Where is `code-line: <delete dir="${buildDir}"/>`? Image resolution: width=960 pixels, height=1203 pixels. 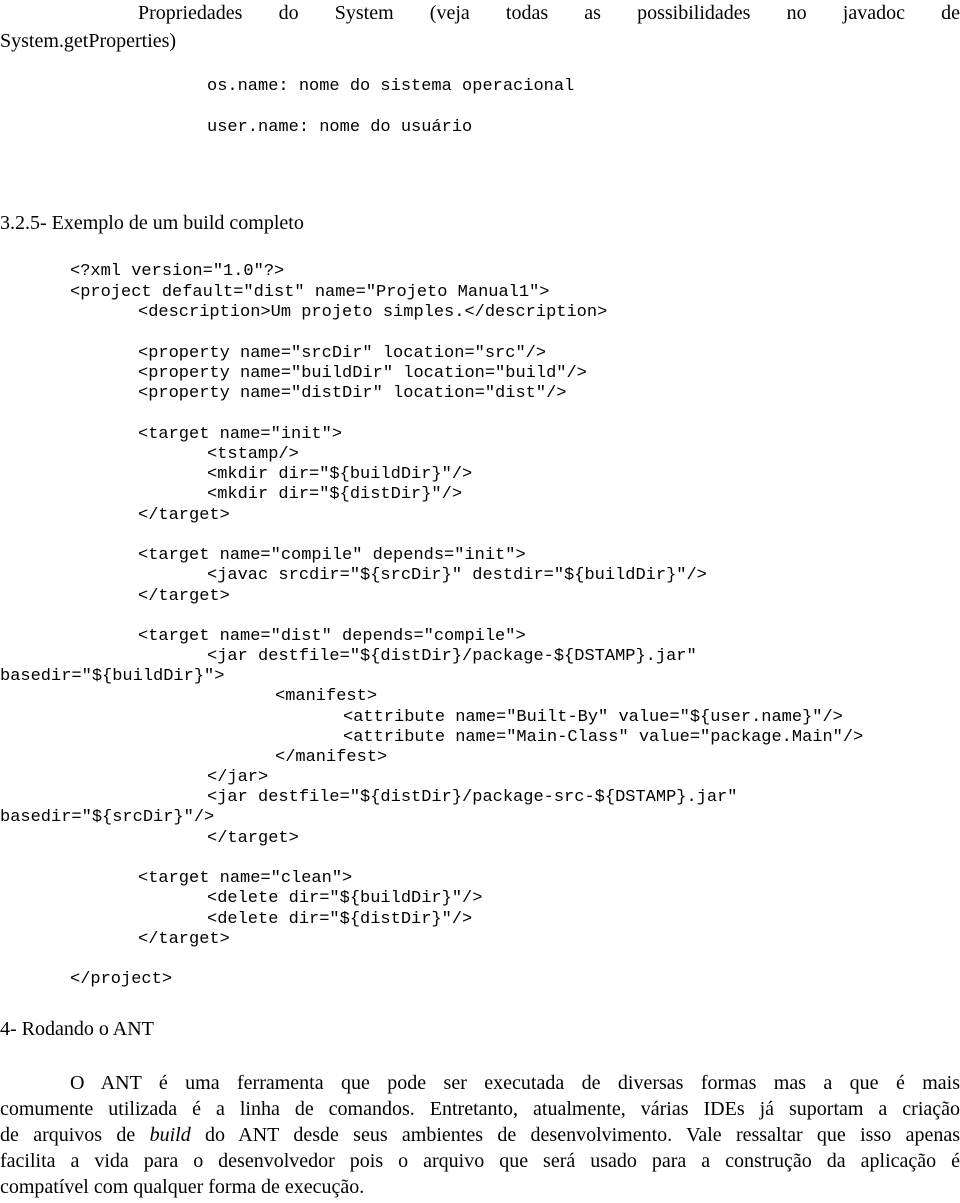 code-line: <delete dir="${buildDir}"/> is located at coordinates (345, 898).